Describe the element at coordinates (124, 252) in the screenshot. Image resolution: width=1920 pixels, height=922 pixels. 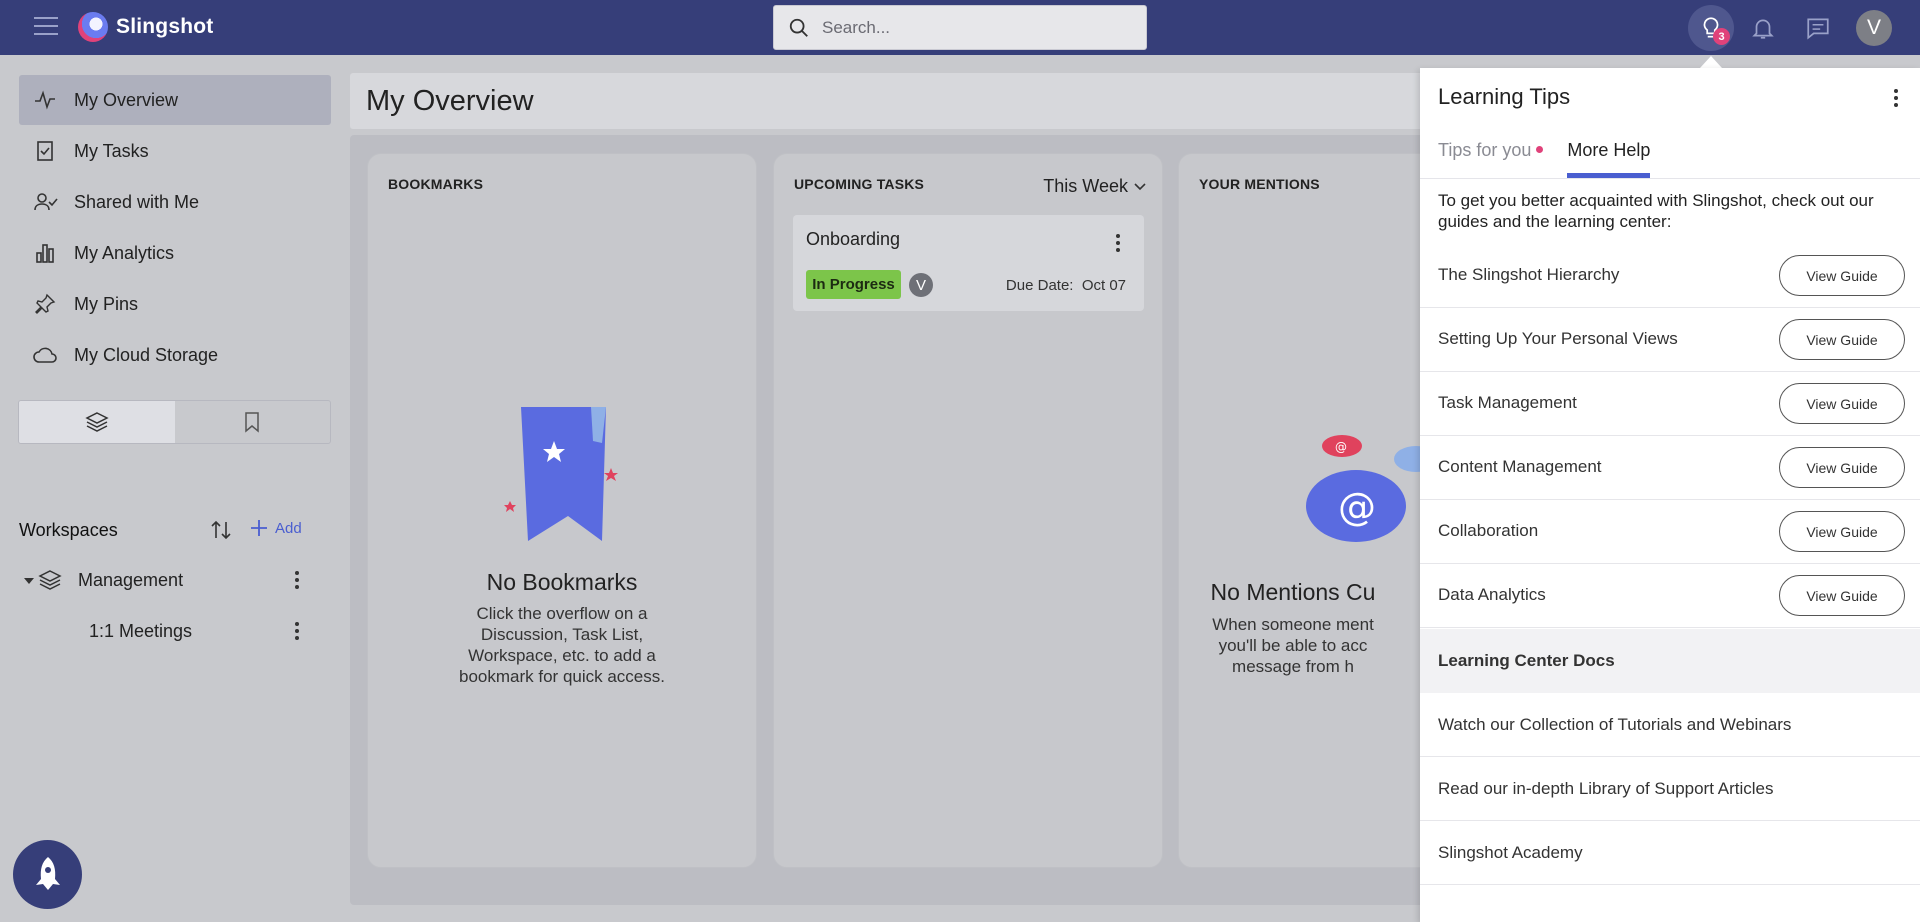
I see `sidebar-item-label: My Analytics` at that location.